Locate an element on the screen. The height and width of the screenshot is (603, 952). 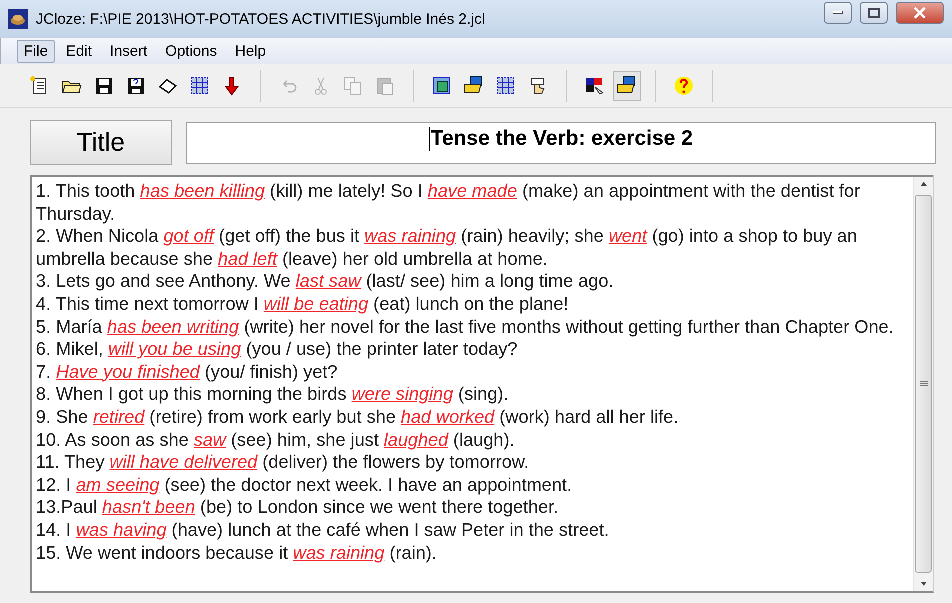
close-icon is located at coordinates (920, 13).